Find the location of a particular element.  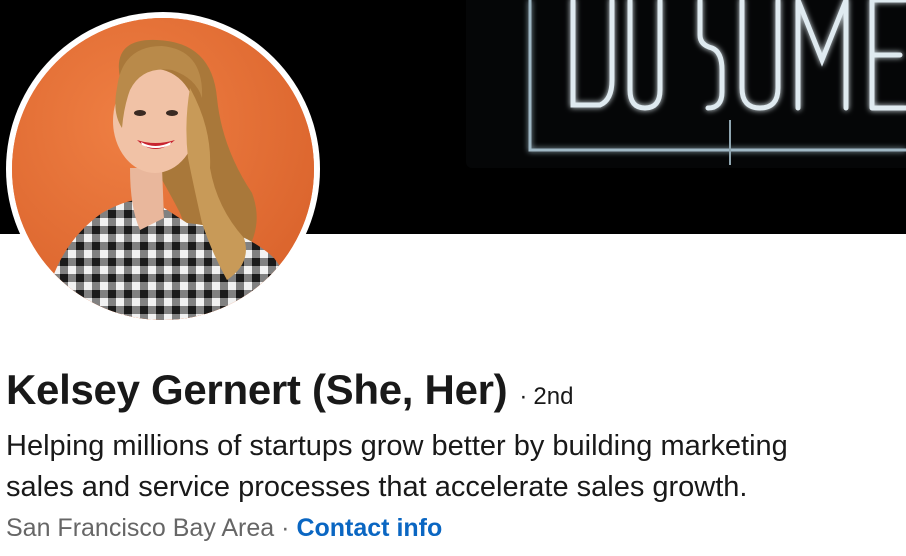

profile-identity: Kelsey Gernert (She, Her) · 2nd is located at coordinates (289, 397).